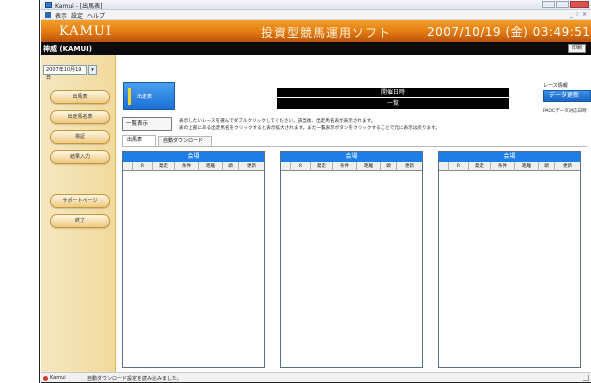  I want to click on mdi-controls: _ ♢ ×, so click(578, 14).